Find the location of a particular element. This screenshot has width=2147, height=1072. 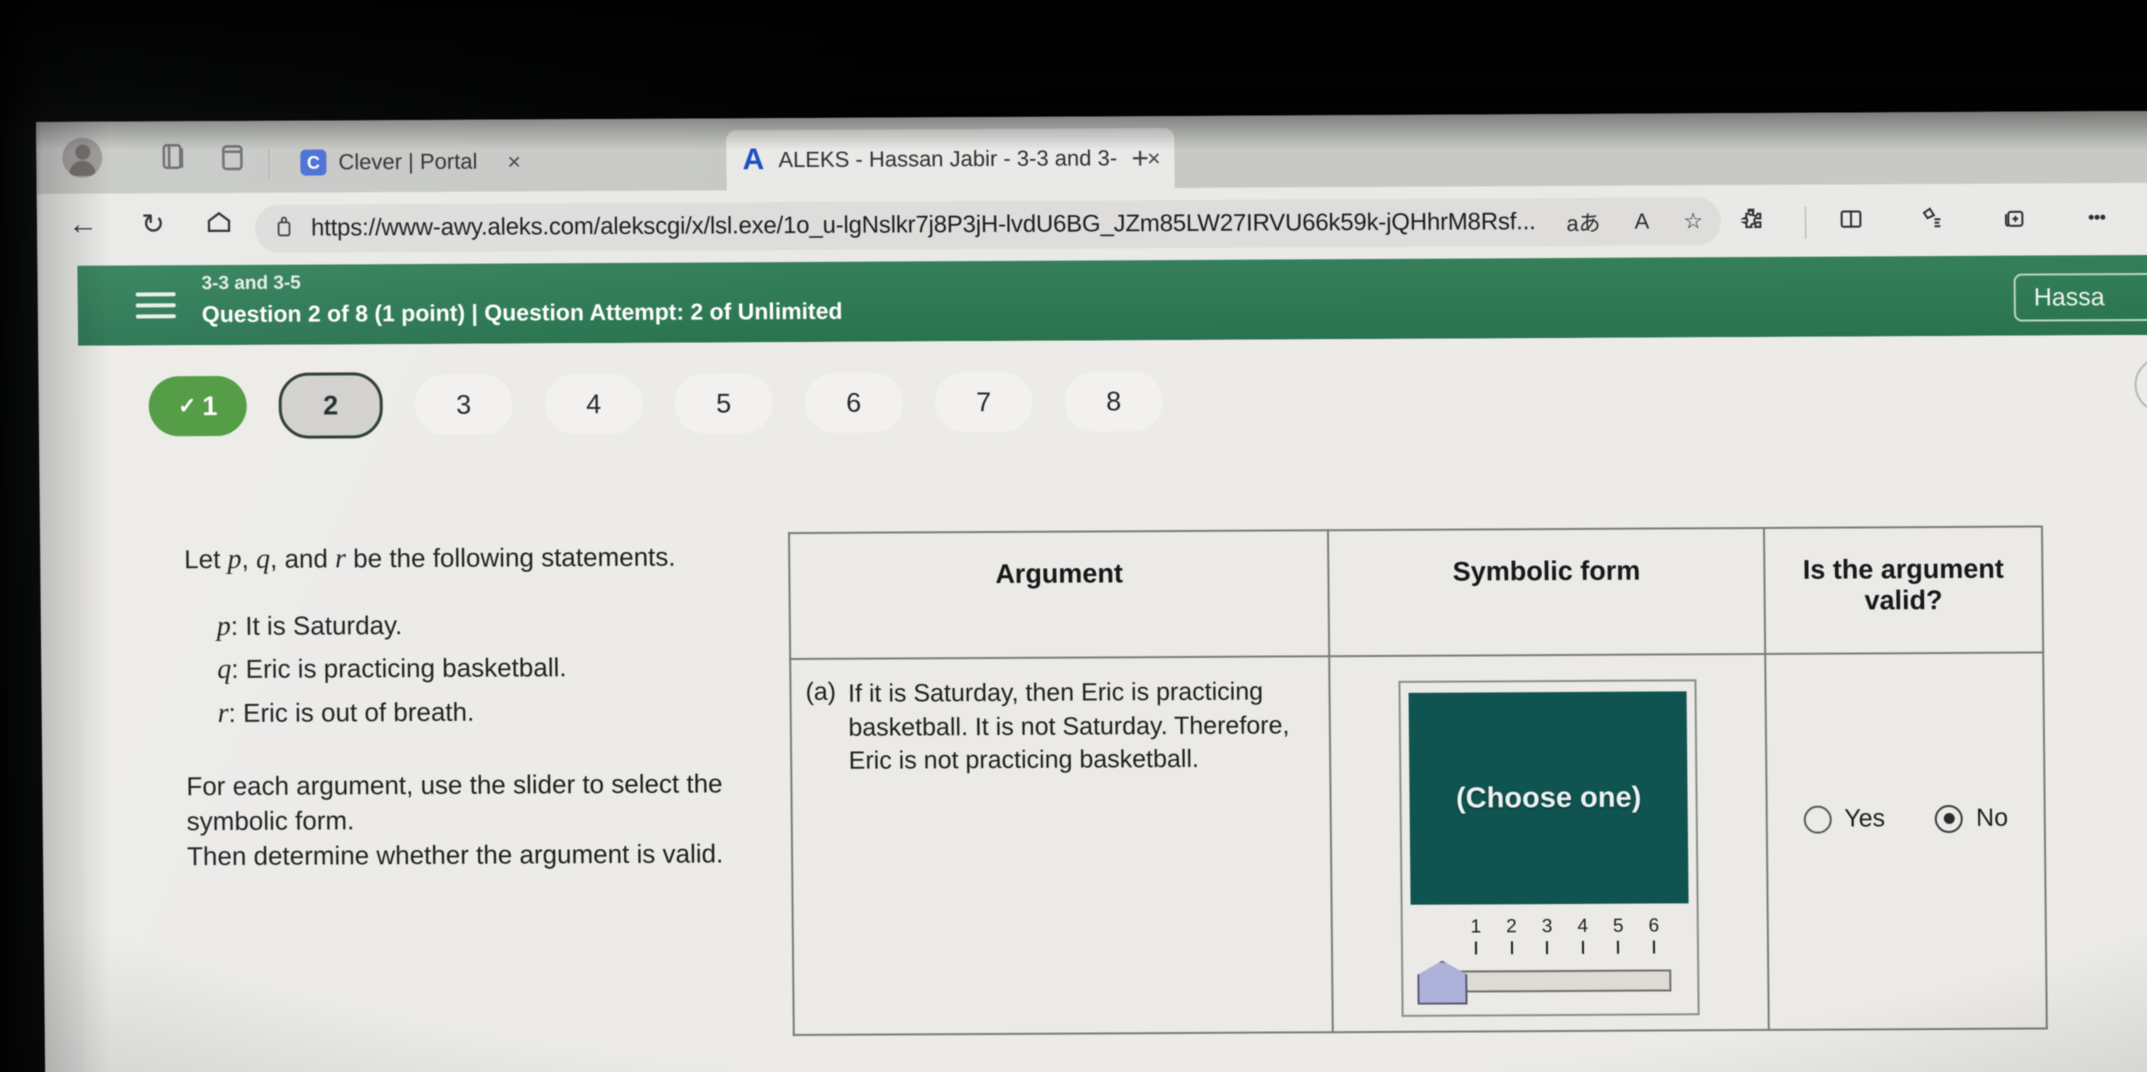

radio-circle-no is located at coordinates (1949, 818).